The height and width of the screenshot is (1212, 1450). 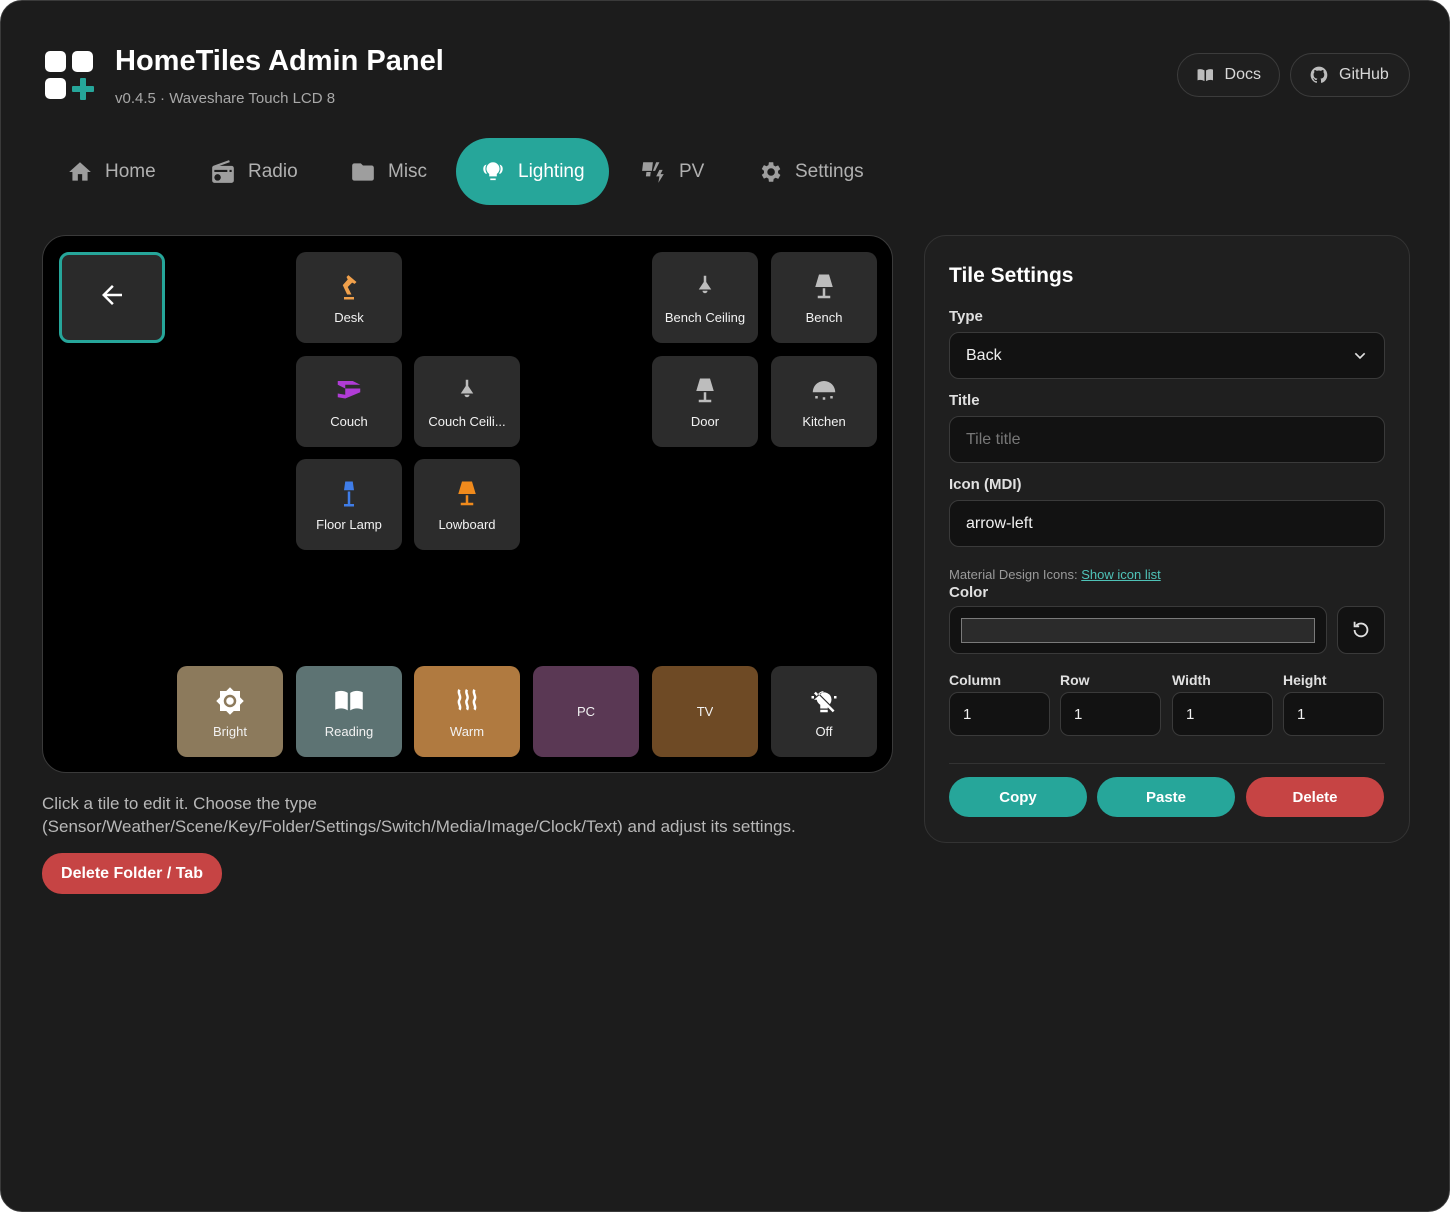 I want to click on tile-label: PC, so click(x=586, y=711).